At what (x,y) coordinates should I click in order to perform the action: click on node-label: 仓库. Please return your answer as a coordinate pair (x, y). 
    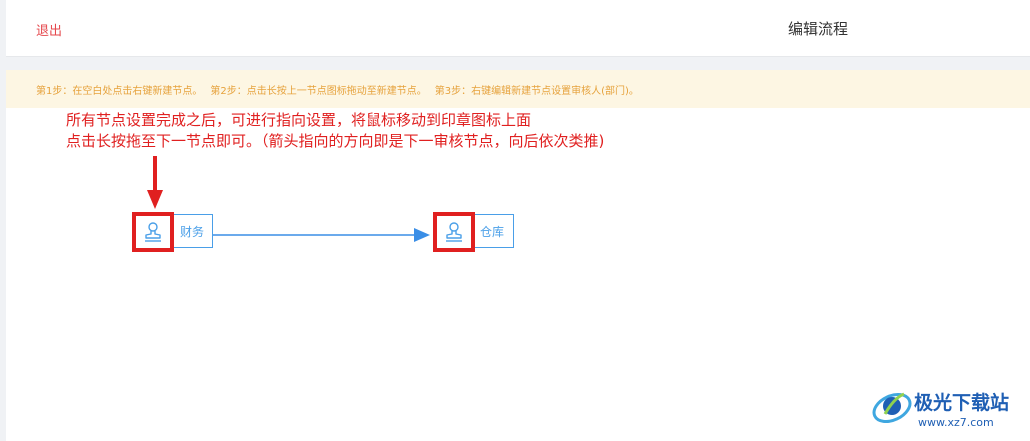
    Looking at the image, I should click on (492, 232).